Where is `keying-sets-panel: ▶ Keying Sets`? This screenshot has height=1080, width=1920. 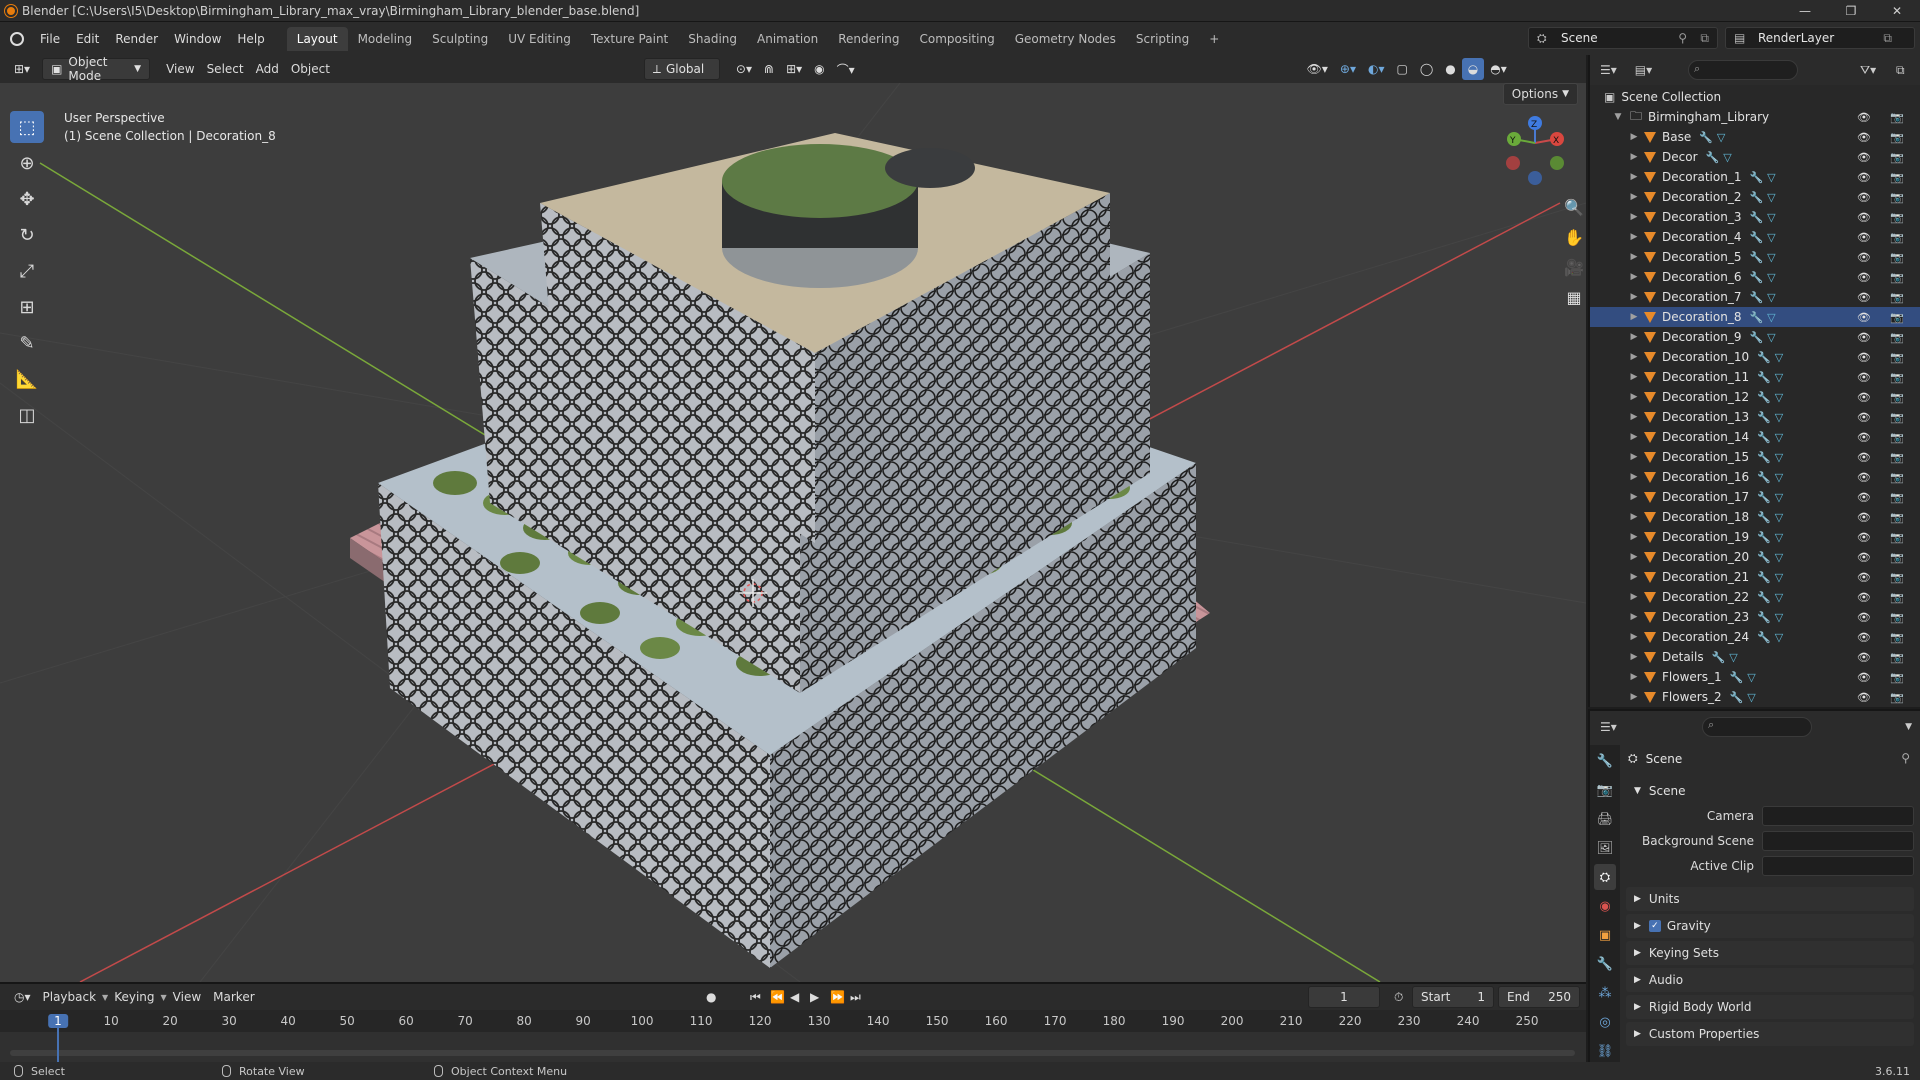 keying-sets-panel: ▶ Keying Sets is located at coordinates (1770, 953).